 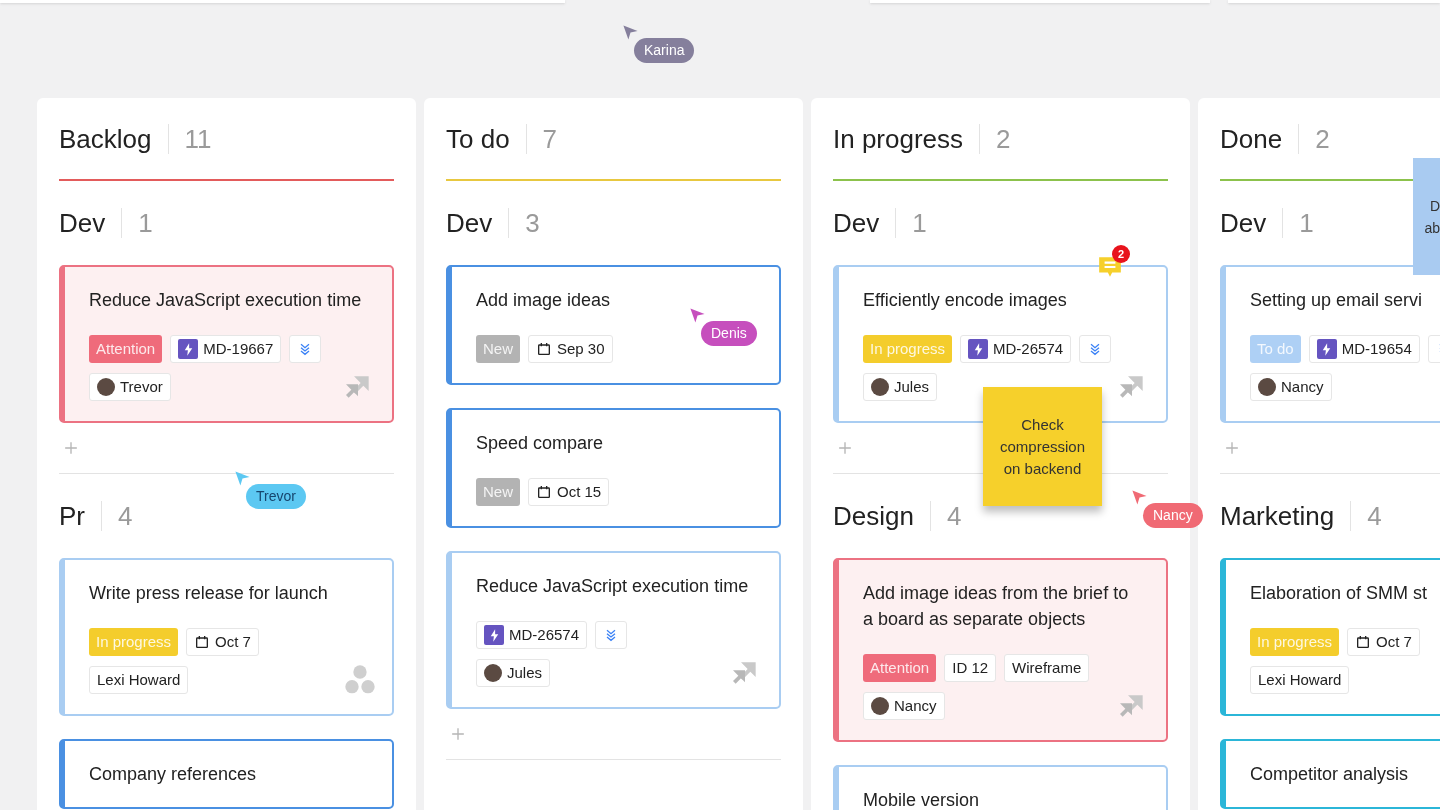 I want to click on task-card: Setting up email servi To do MD-19654 Nancy, so click(x=1330, y=344).